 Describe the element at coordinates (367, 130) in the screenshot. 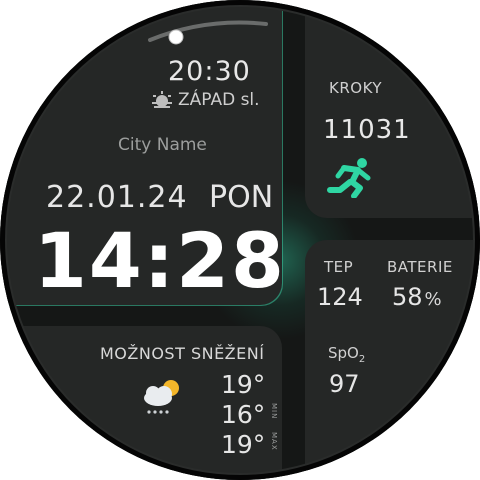

I see `steps-value: 11031` at that location.